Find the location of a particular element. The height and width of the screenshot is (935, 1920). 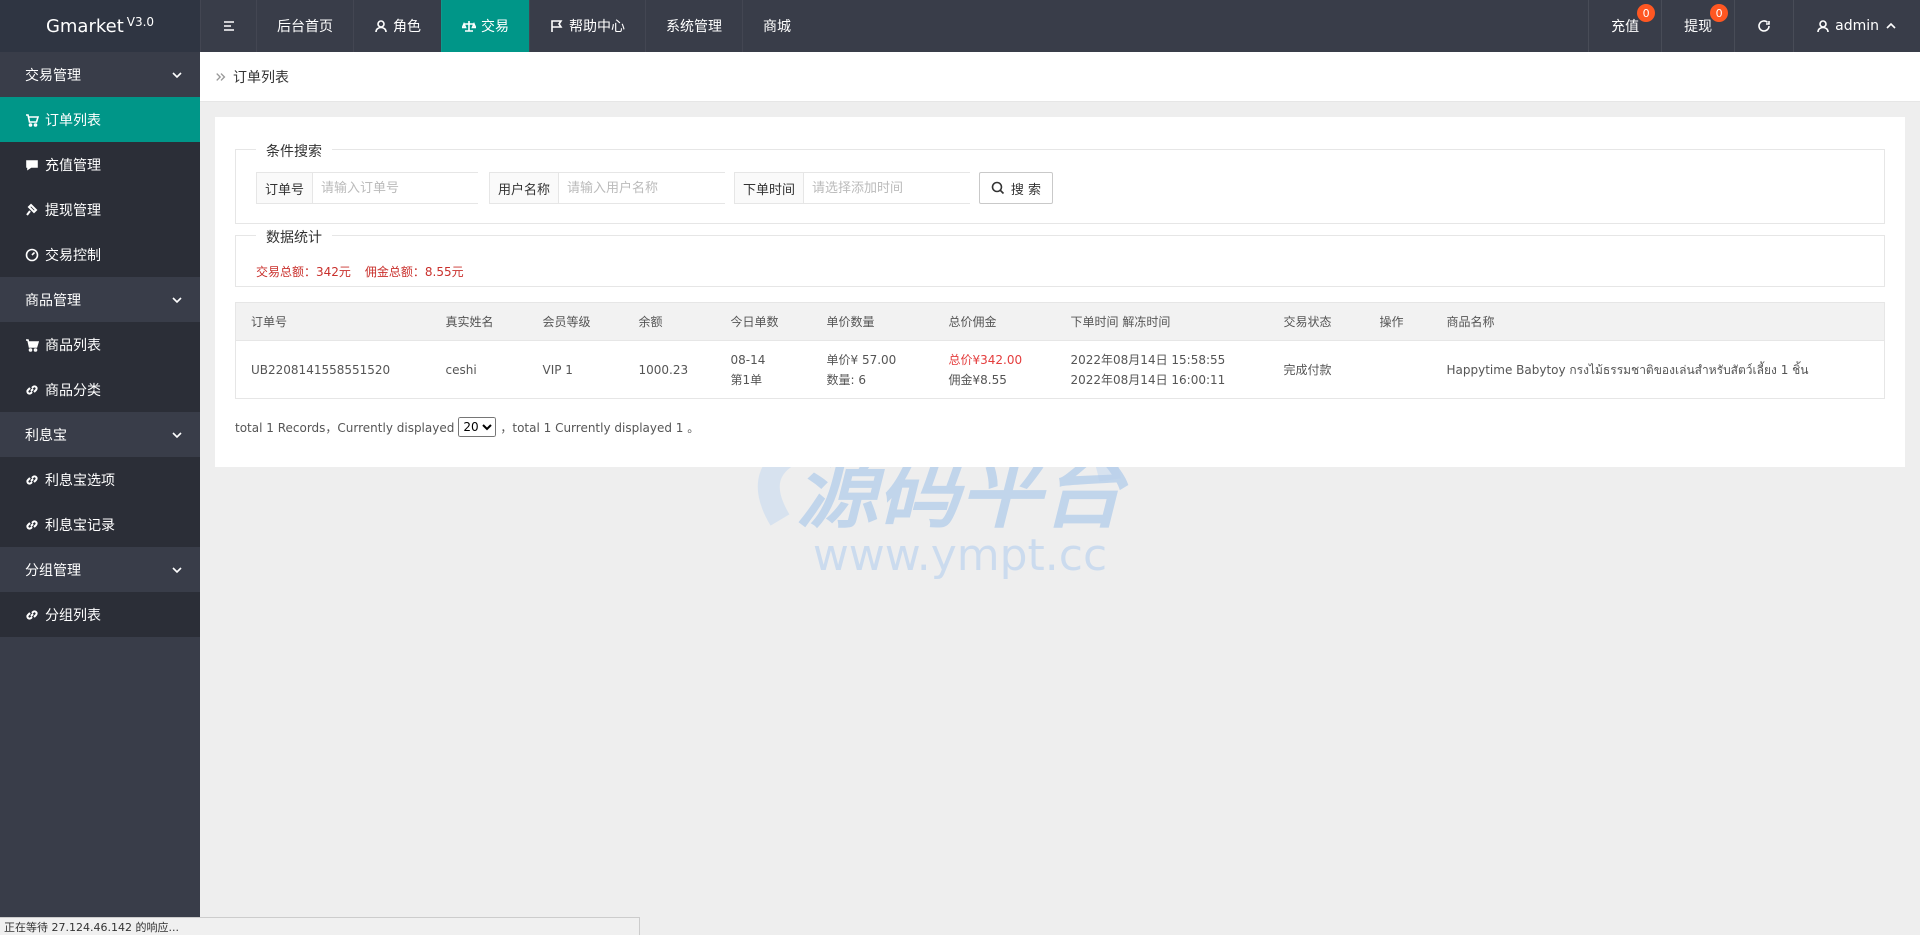

flag-icon is located at coordinates (557, 26).